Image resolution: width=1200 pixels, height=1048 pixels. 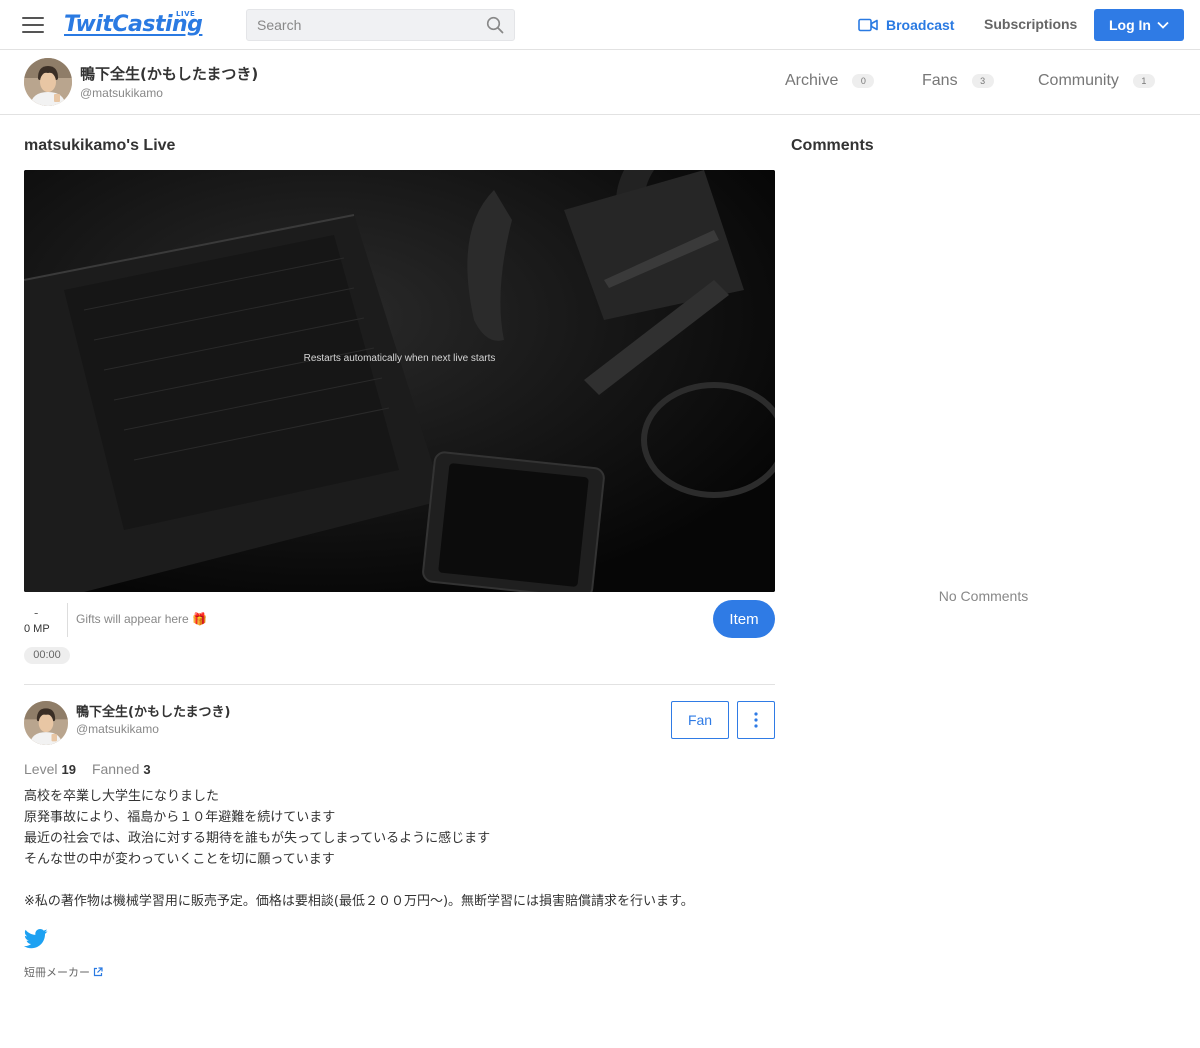 What do you see at coordinates (1163, 25) in the screenshot?
I see `chevron-down-icon` at bounding box center [1163, 25].